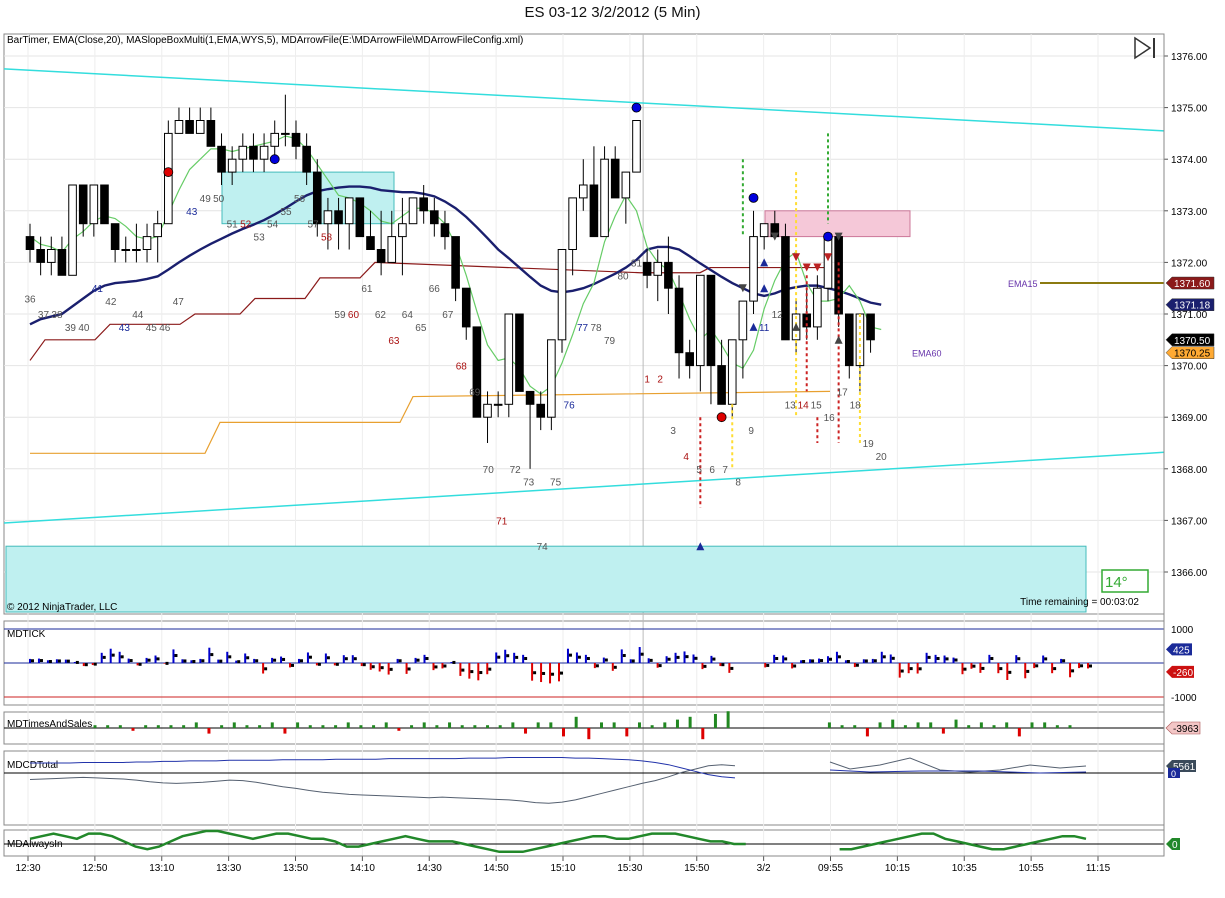  I want to click on current-price-tag-text: 1371.18, so click(1192, 306).